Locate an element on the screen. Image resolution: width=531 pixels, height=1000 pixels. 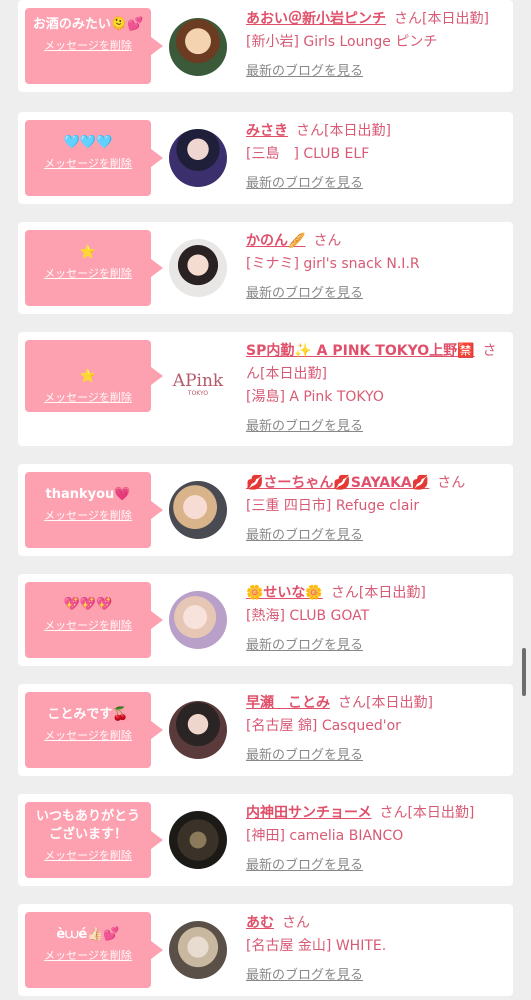
shop-name: [新小岩] Girls Lounge ピンチ is located at coordinates (342, 42).